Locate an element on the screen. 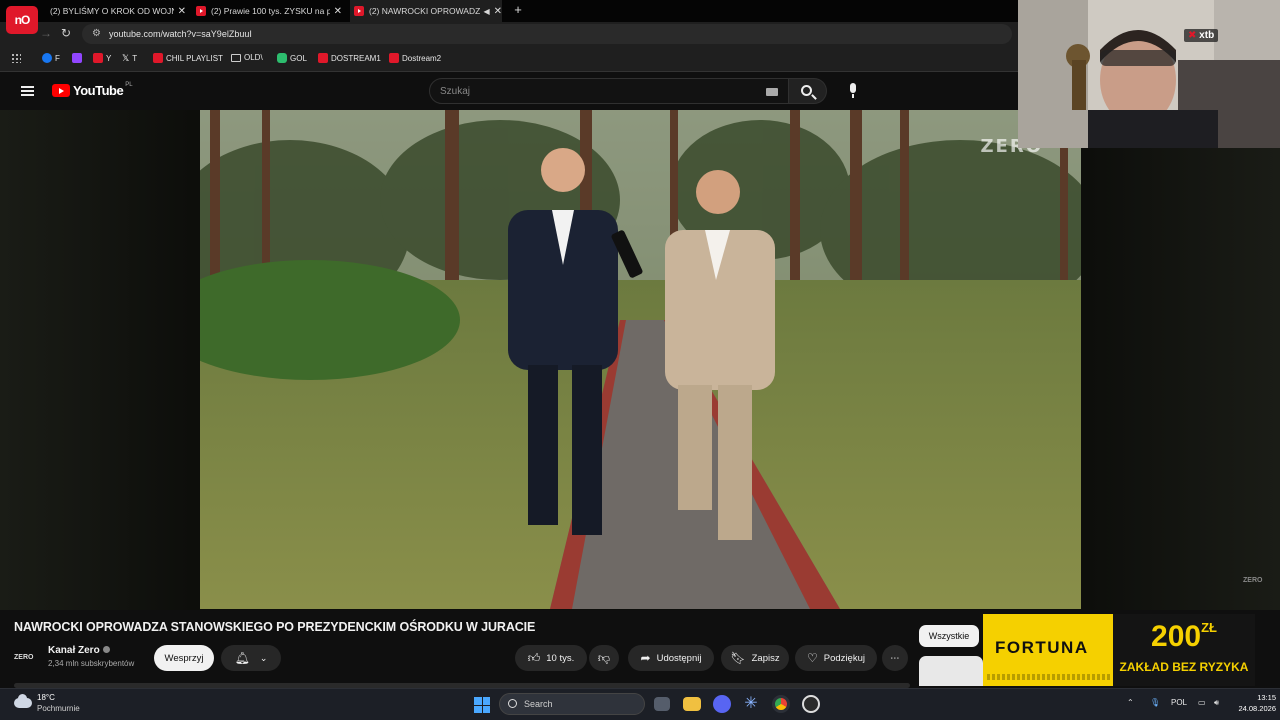 The width and height of the screenshot is (1280, 720). bookmark-dostream2: Dostream2 is located at coordinates (415, 58).